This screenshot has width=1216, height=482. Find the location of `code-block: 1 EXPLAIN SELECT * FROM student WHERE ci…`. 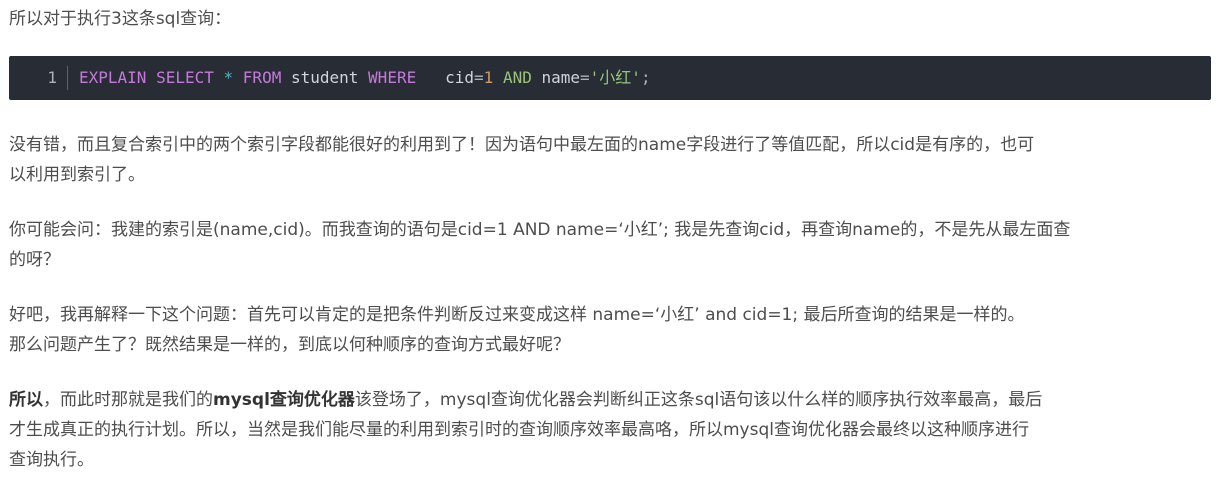

code-block: 1 EXPLAIN SELECT * FROM student WHERE ci… is located at coordinates (610, 78).